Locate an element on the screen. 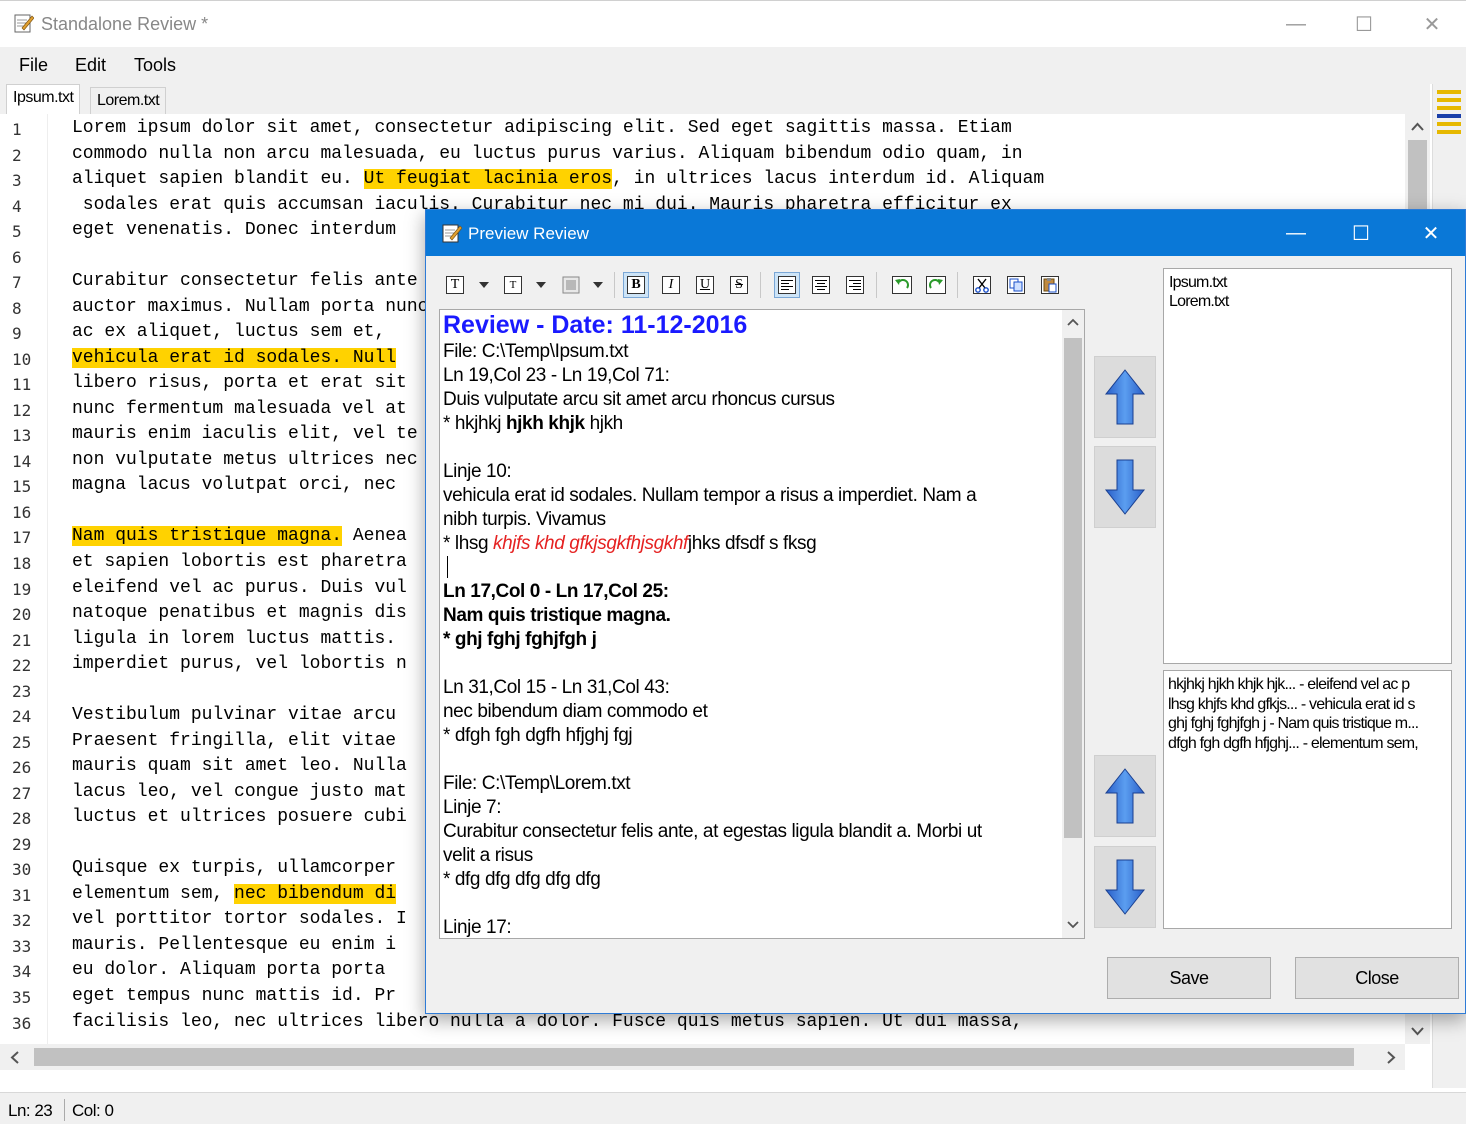 The width and height of the screenshot is (1466, 1124). undo-button is located at coordinates (902, 285).